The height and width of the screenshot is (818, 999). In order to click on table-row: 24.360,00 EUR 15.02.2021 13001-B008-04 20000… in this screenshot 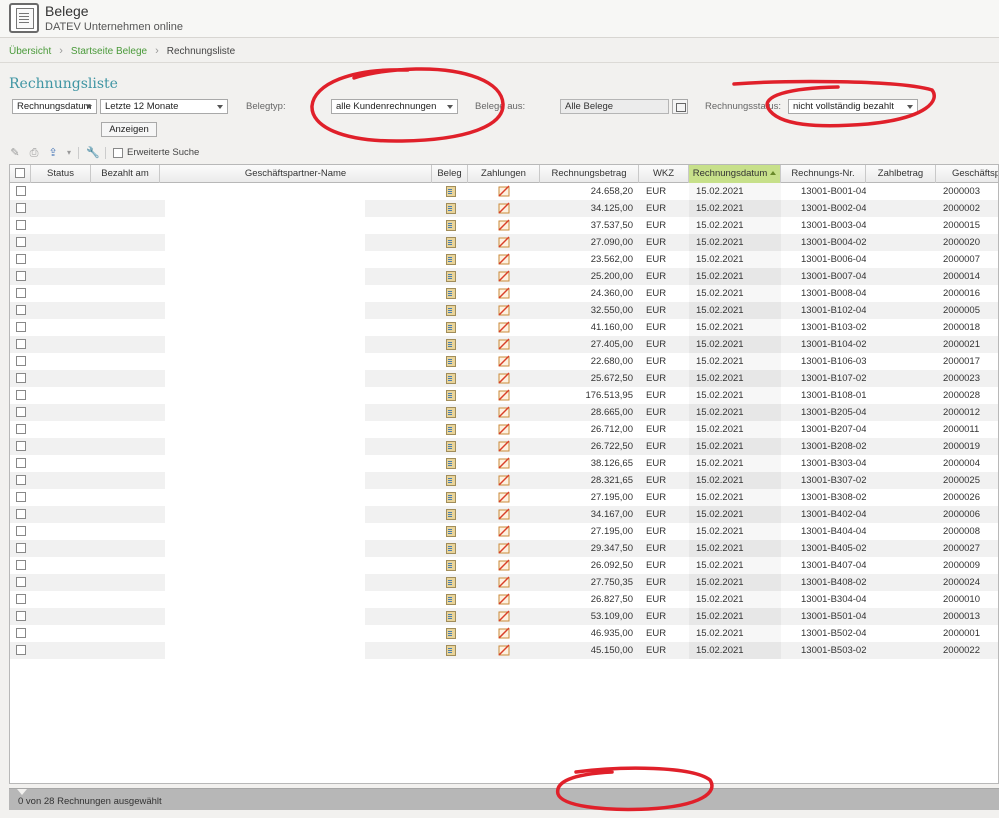, I will do `click(504, 293)`.